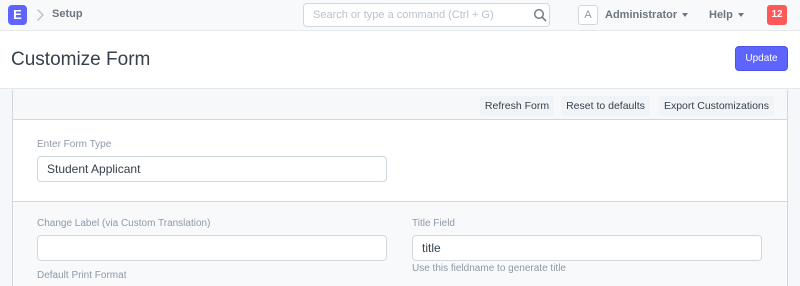 This screenshot has height=286, width=800. What do you see at coordinates (761, 58) in the screenshot?
I see `update-button: Update` at bounding box center [761, 58].